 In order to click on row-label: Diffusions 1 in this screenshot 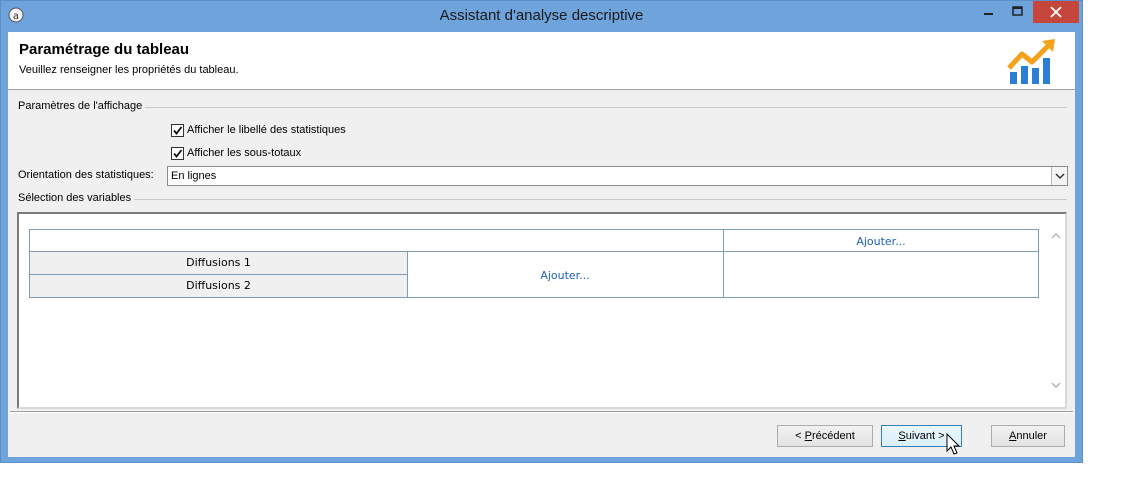, I will do `click(218, 262)`.